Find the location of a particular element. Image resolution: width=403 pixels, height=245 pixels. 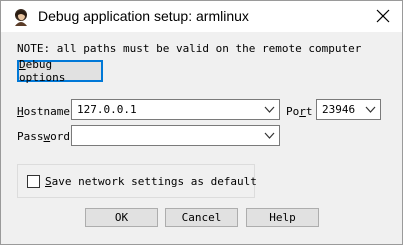

hostname-combobox: 127.0.0.1 is located at coordinates (175, 109).